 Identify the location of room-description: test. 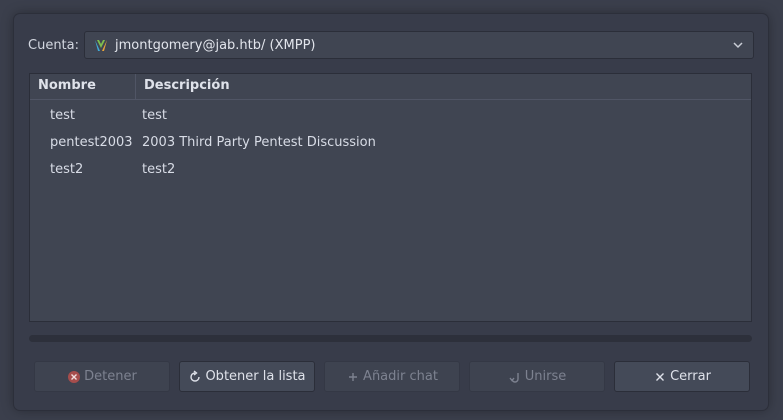
(154, 115).